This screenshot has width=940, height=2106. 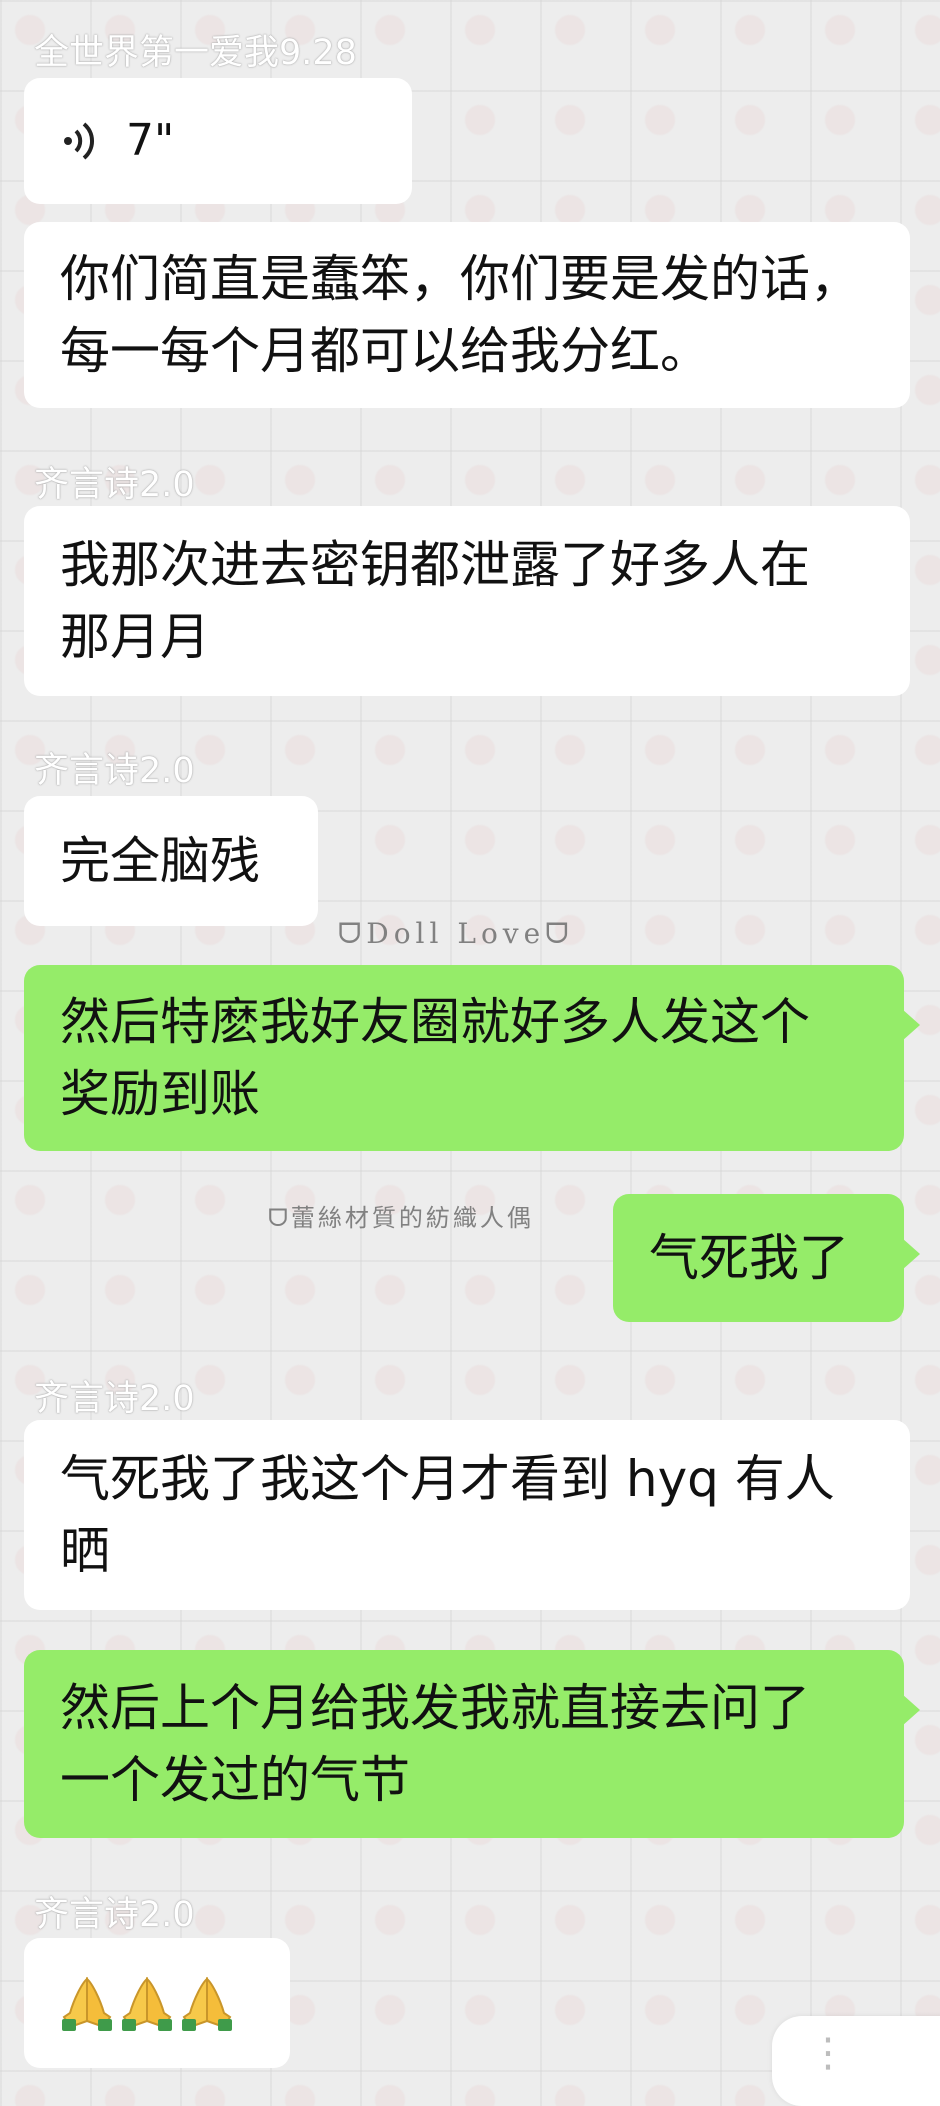 I want to click on emoji-message-bubble, so click(x=157, y=2003).